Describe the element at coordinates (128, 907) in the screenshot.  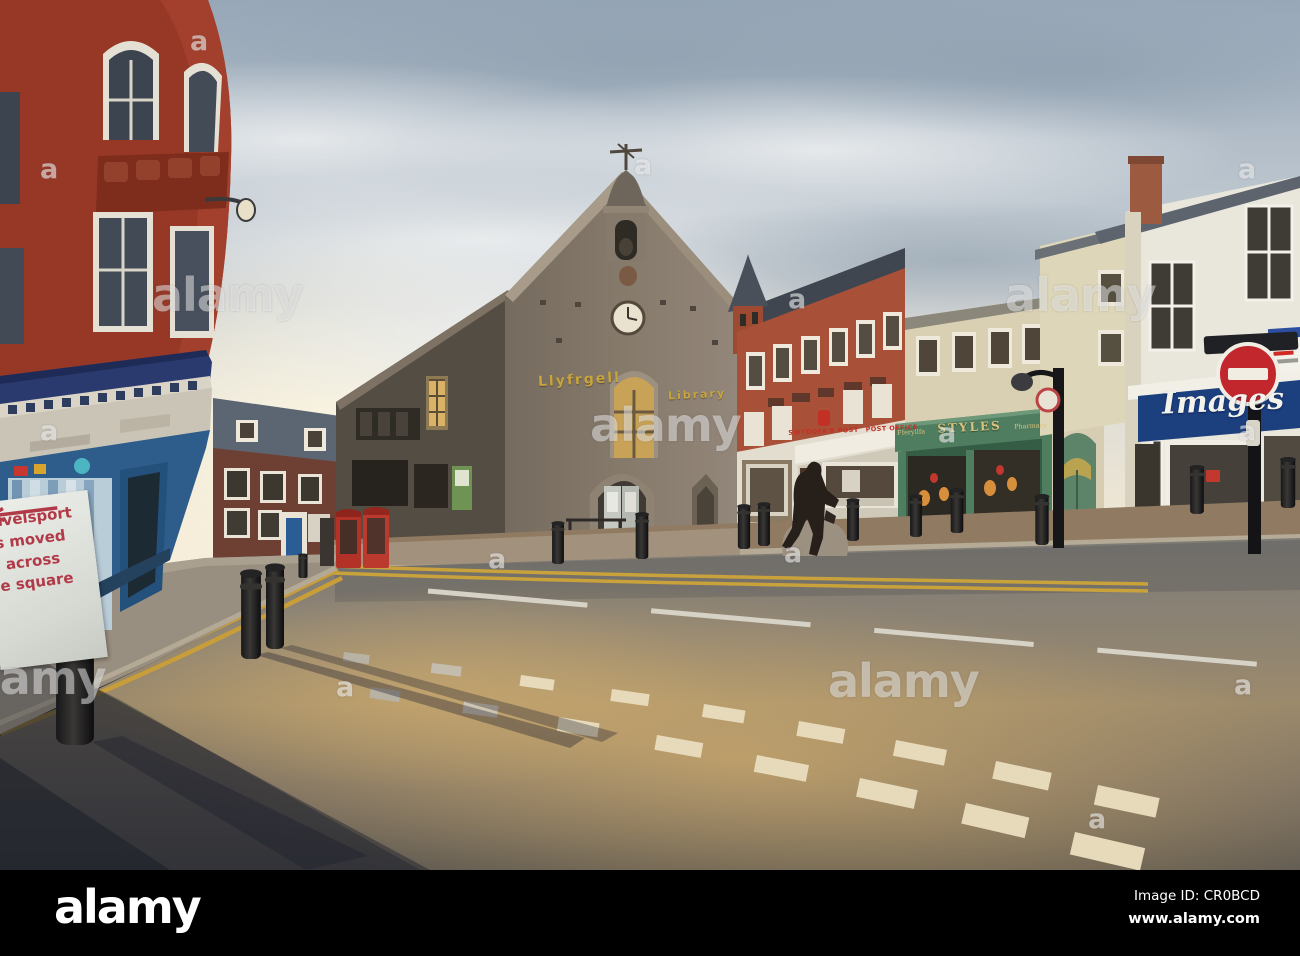
I see `alamy-logo: alamy` at that location.